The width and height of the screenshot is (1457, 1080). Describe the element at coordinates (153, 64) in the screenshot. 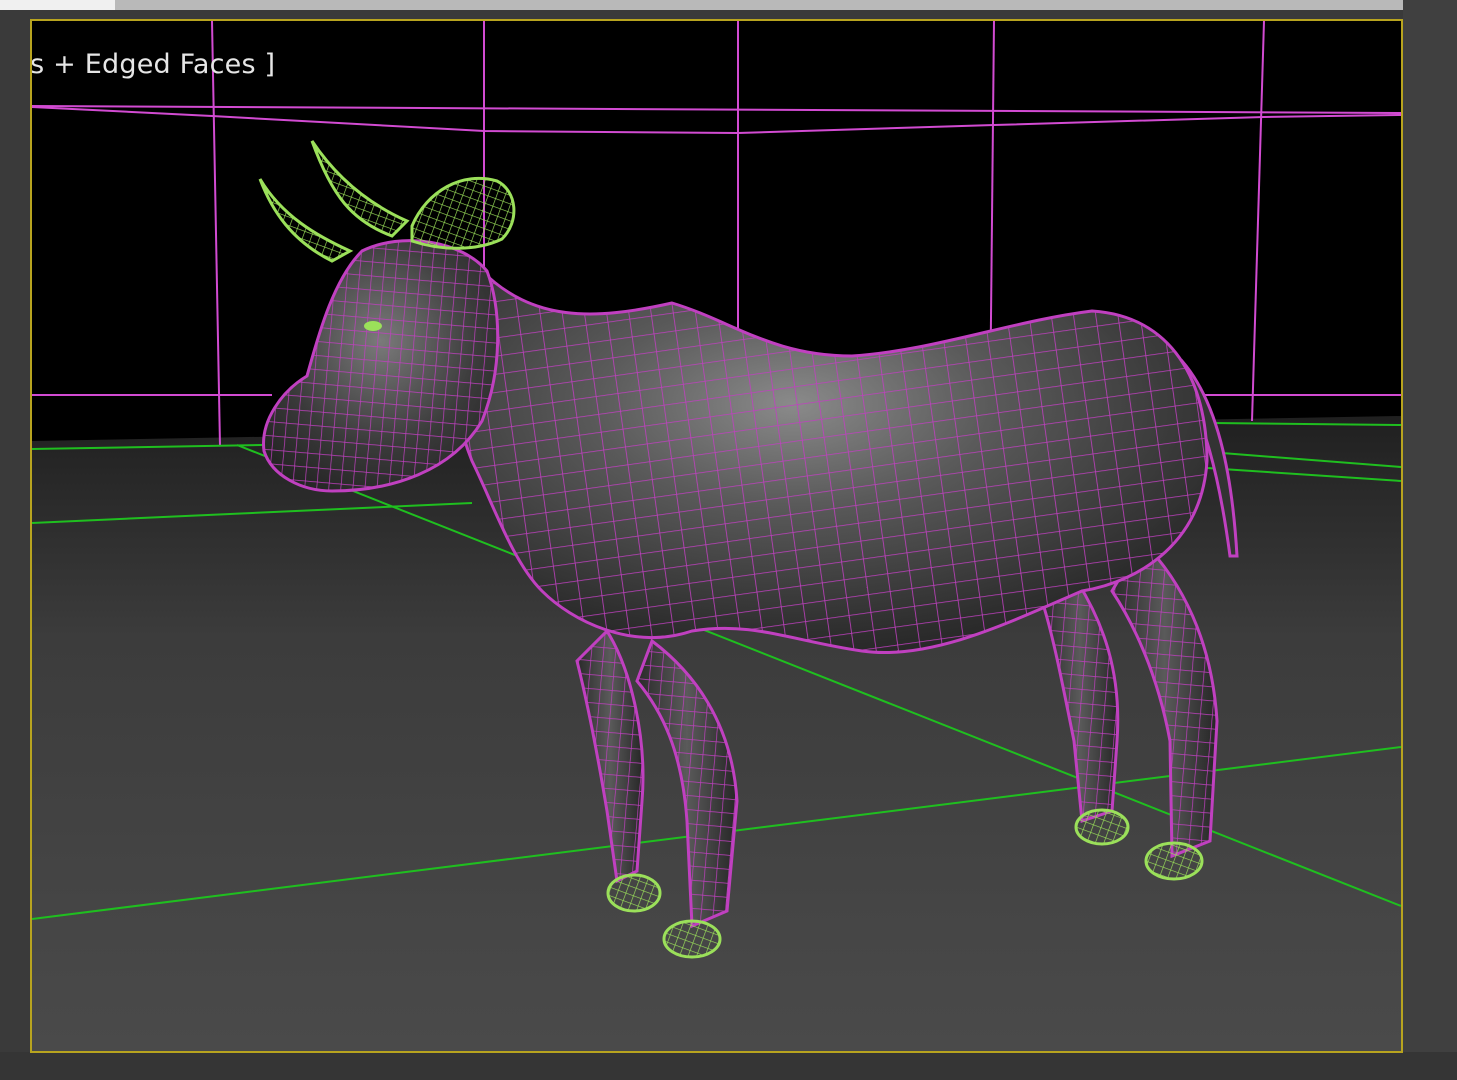

I see `viewport-shading-label: hts + Edged Faces ]` at that location.